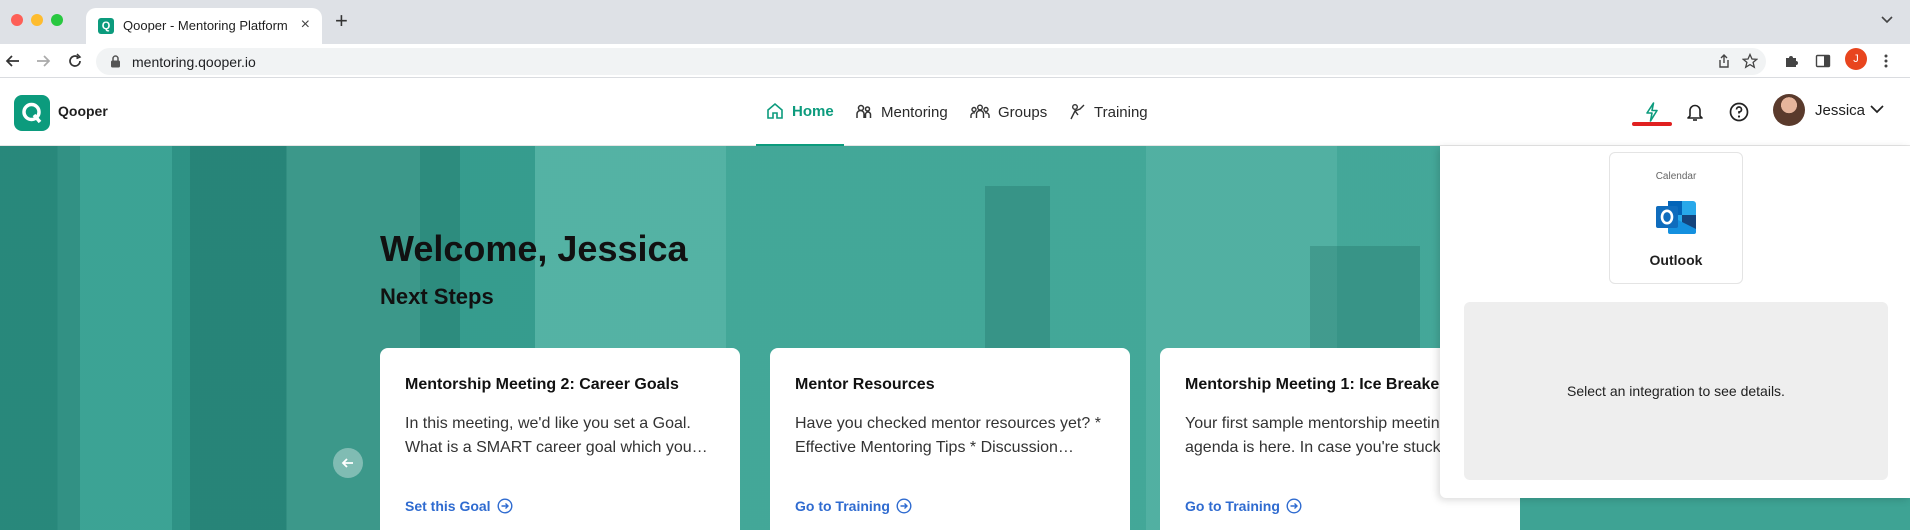 The height and width of the screenshot is (530, 1910). I want to click on active-indicator-underline, so click(1652, 124).